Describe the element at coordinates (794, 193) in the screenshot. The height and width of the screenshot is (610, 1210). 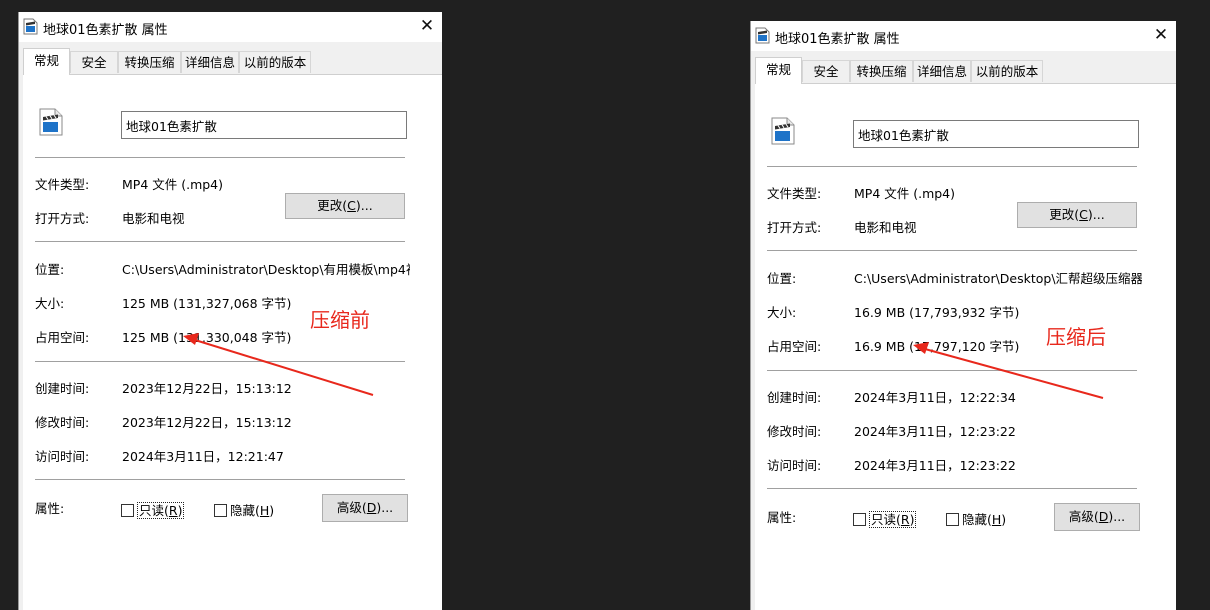
I see `file-type-label: 文件类型:` at that location.